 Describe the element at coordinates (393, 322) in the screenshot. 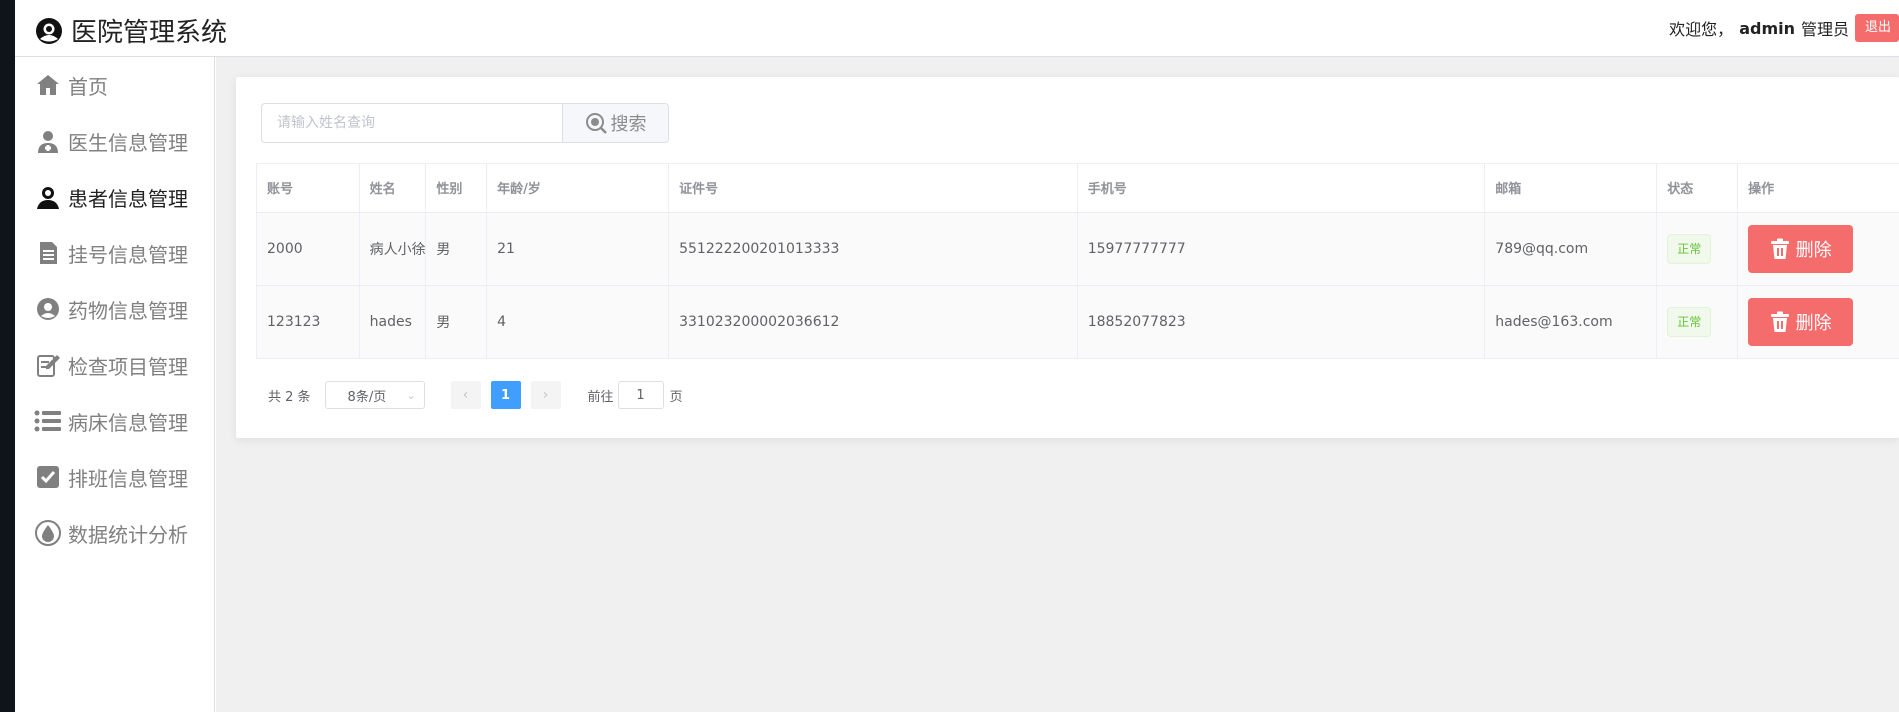

I see `cell-name: hades` at that location.